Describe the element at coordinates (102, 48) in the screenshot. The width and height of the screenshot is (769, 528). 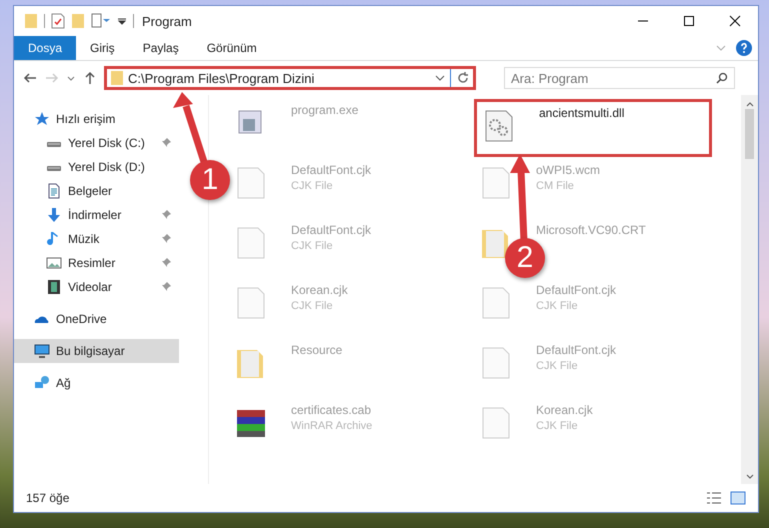
I see `ribbon-tab: Giriş` at that location.